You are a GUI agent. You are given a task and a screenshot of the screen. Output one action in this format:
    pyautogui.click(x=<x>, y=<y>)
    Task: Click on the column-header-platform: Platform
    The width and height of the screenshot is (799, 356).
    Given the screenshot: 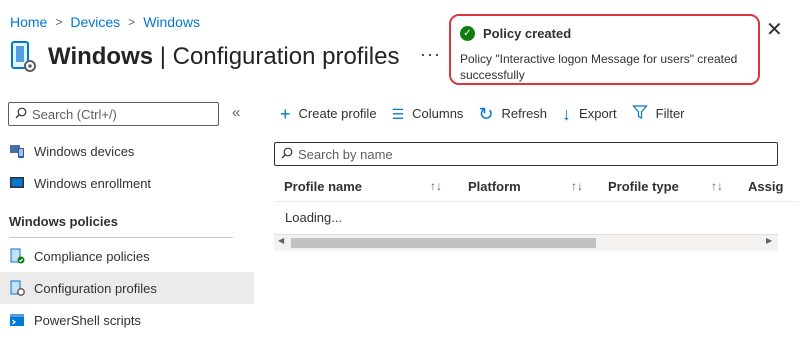 What is the action you would take?
    pyautogui.click(x=494, y=186)
    